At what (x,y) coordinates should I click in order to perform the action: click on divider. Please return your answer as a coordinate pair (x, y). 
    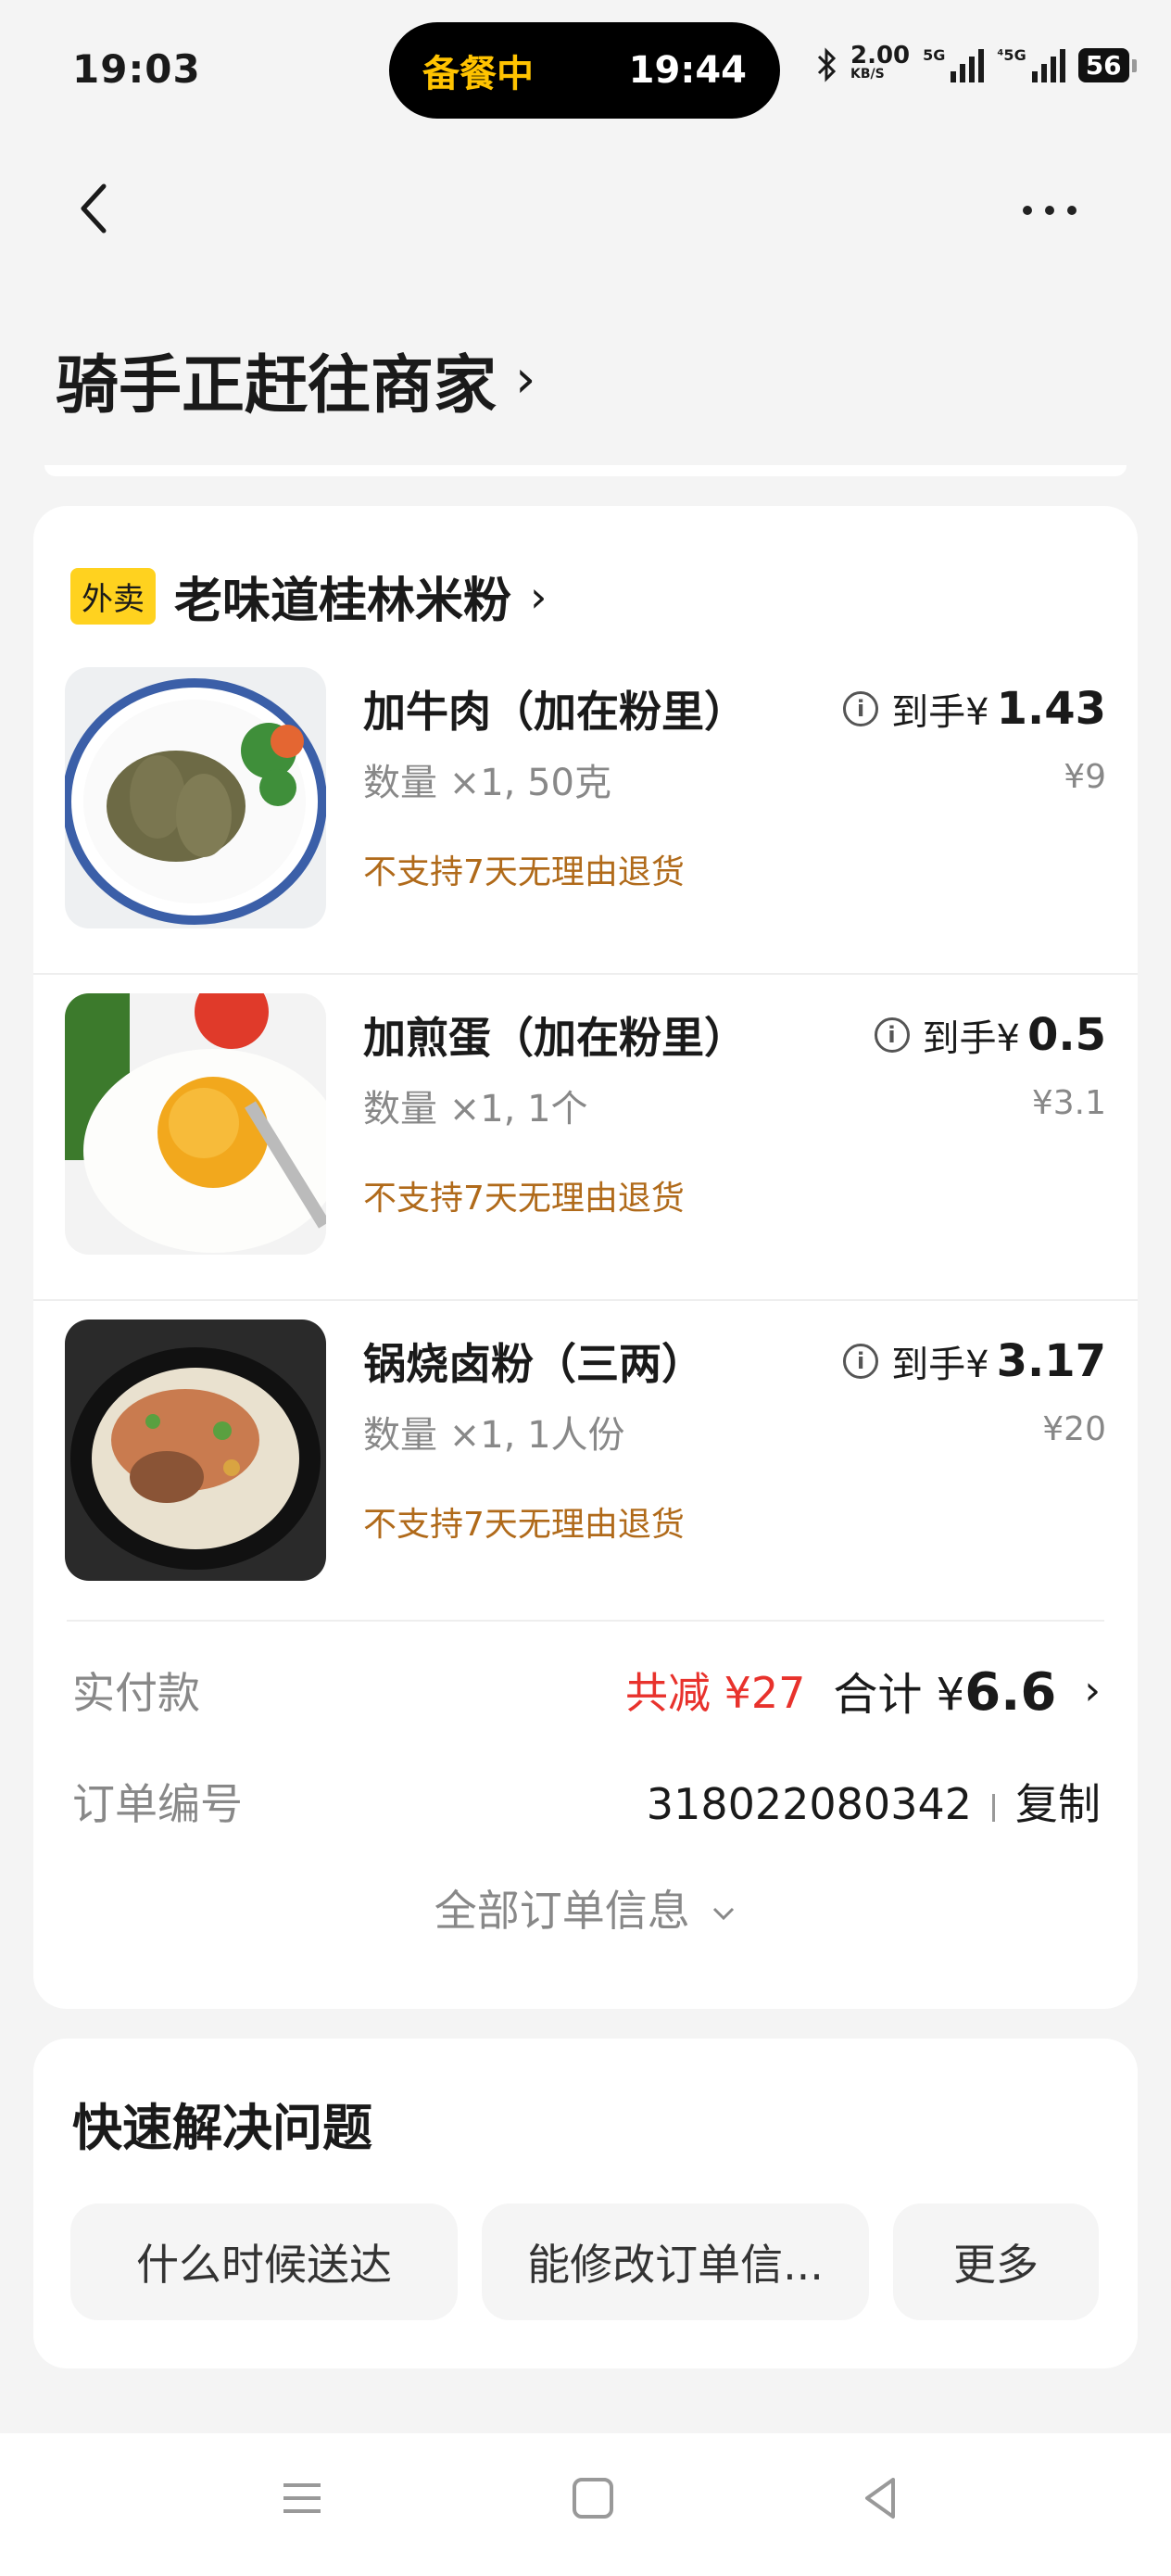
    Looking at the image, I should click on (585, 1621).